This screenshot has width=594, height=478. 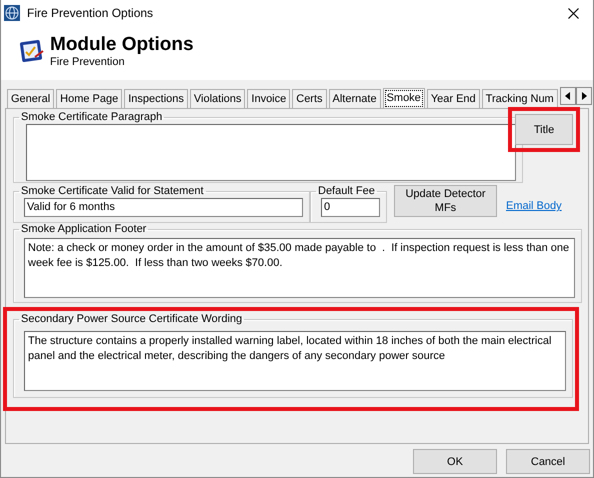 I want to click on checklist-icon, so click(x=32, y=51).